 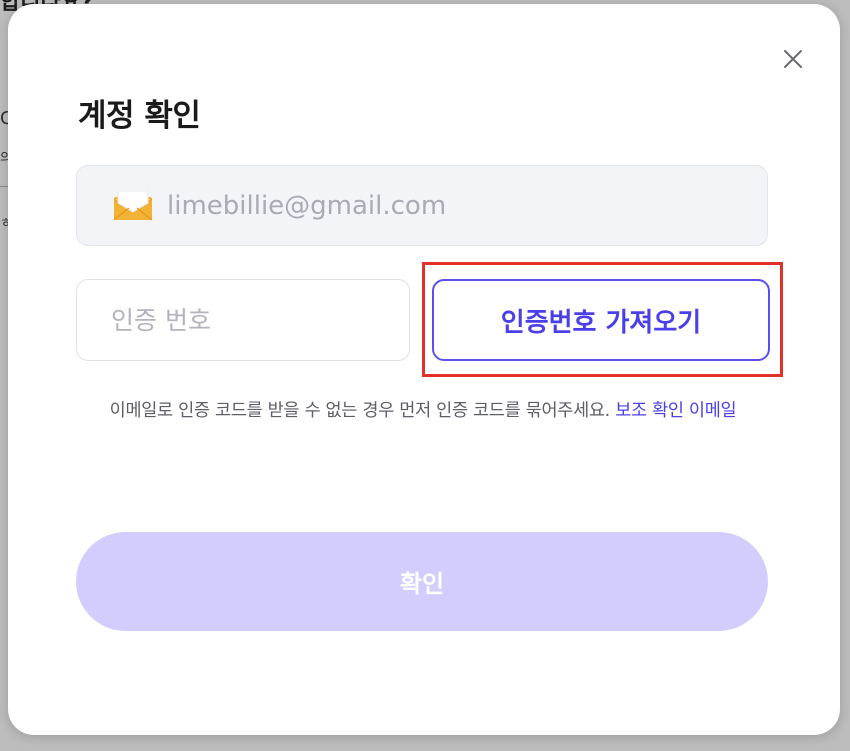 I want to click on email-display-field: limebillie@gmail.com, so click(x=422, y=205).